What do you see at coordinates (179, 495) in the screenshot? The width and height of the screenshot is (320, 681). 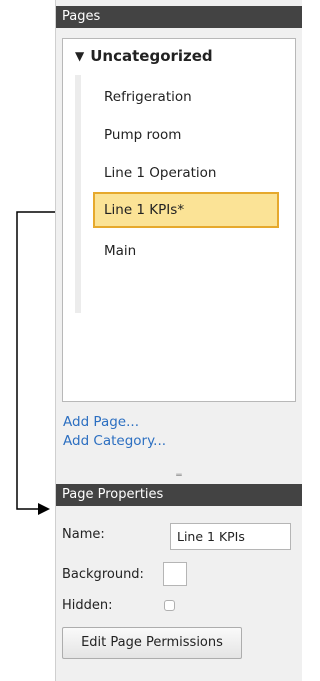 I see `page-properties-header: Page Properties` at bounding box center [179, 495].